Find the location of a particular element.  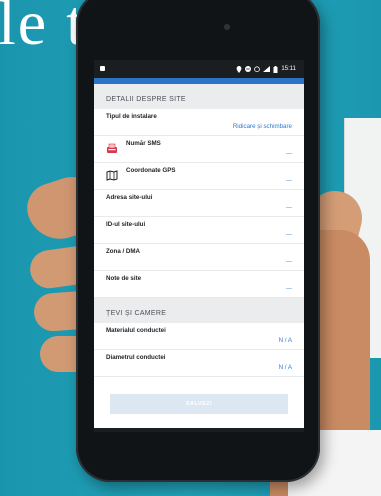

save-button: SALVEZI is located at coordinates (199, 404).